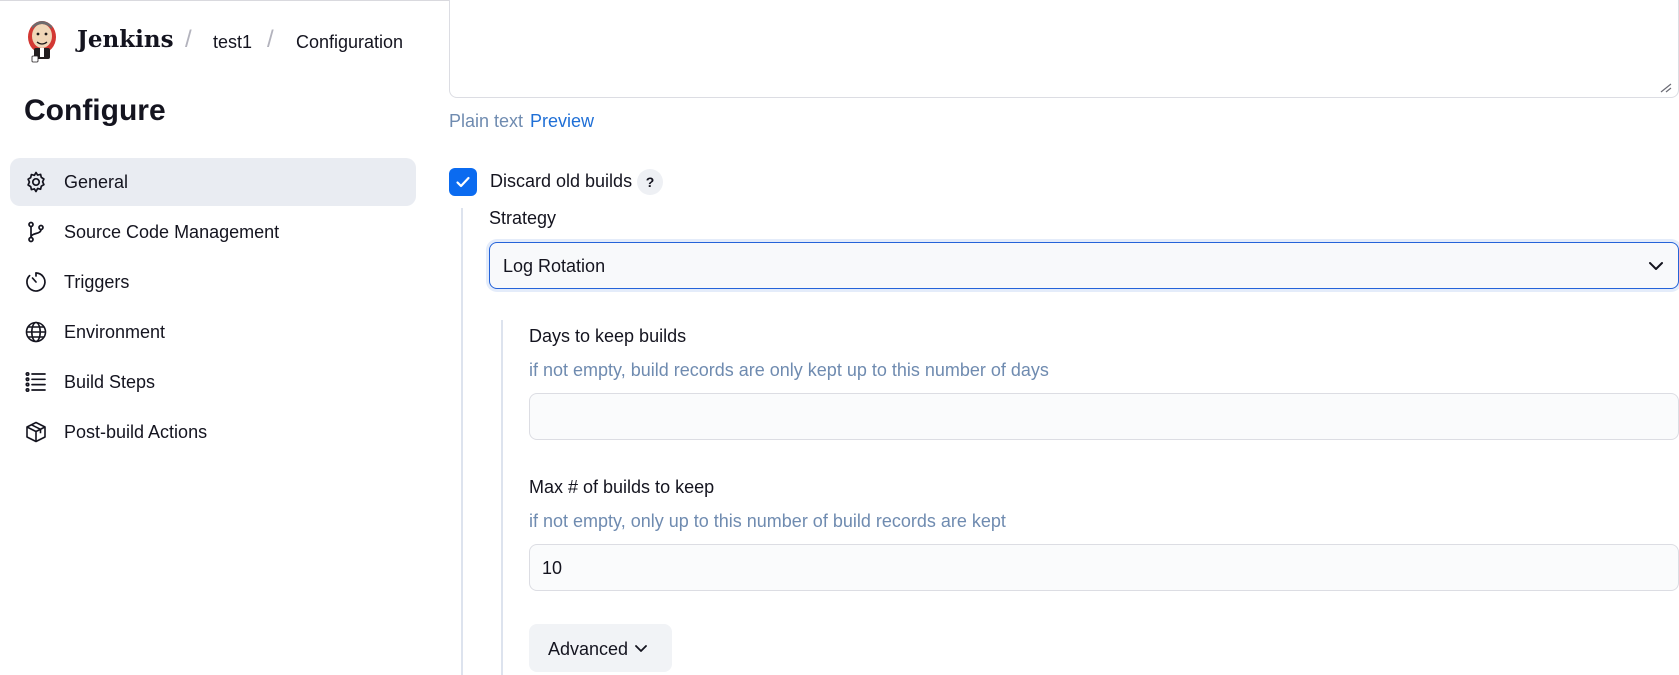 This screenshot has height=675, width=1679. Describe the element at coordinates (110, 382) in the screenshot. I see `sidebar-item-label: Build Steps` at that location.